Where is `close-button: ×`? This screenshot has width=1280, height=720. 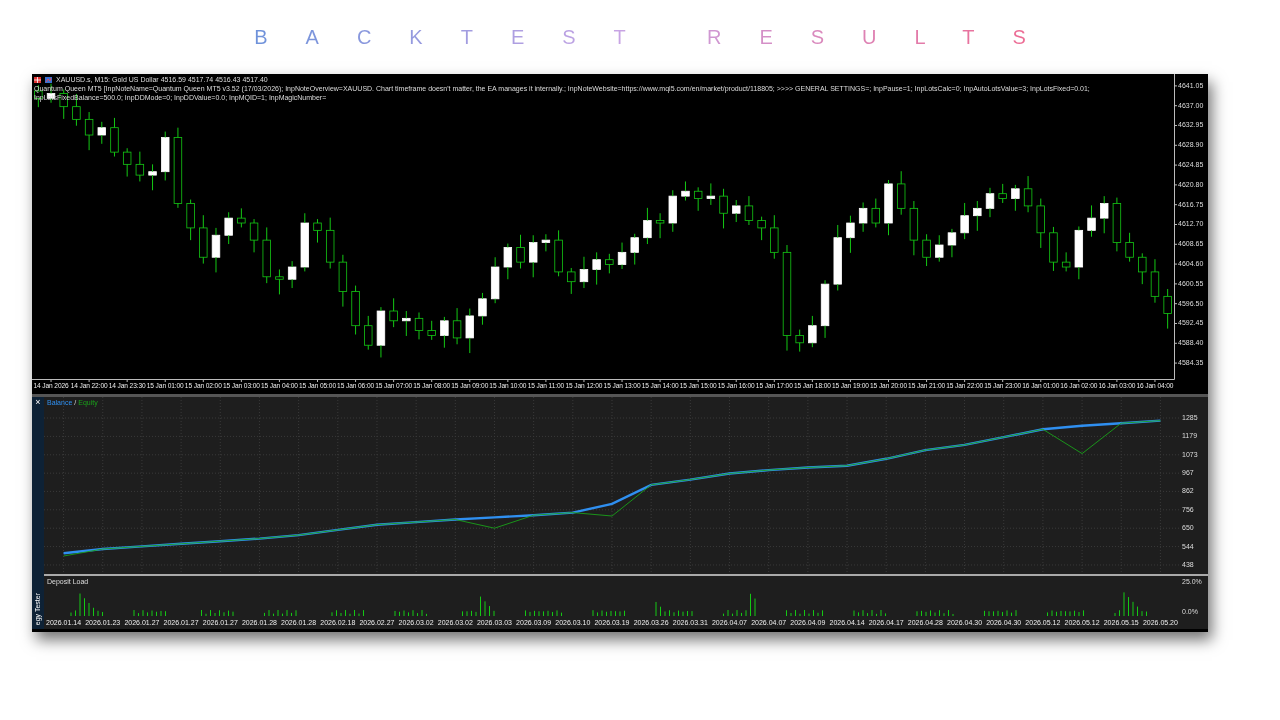
close-button: × is located at coordinates (38, 402).